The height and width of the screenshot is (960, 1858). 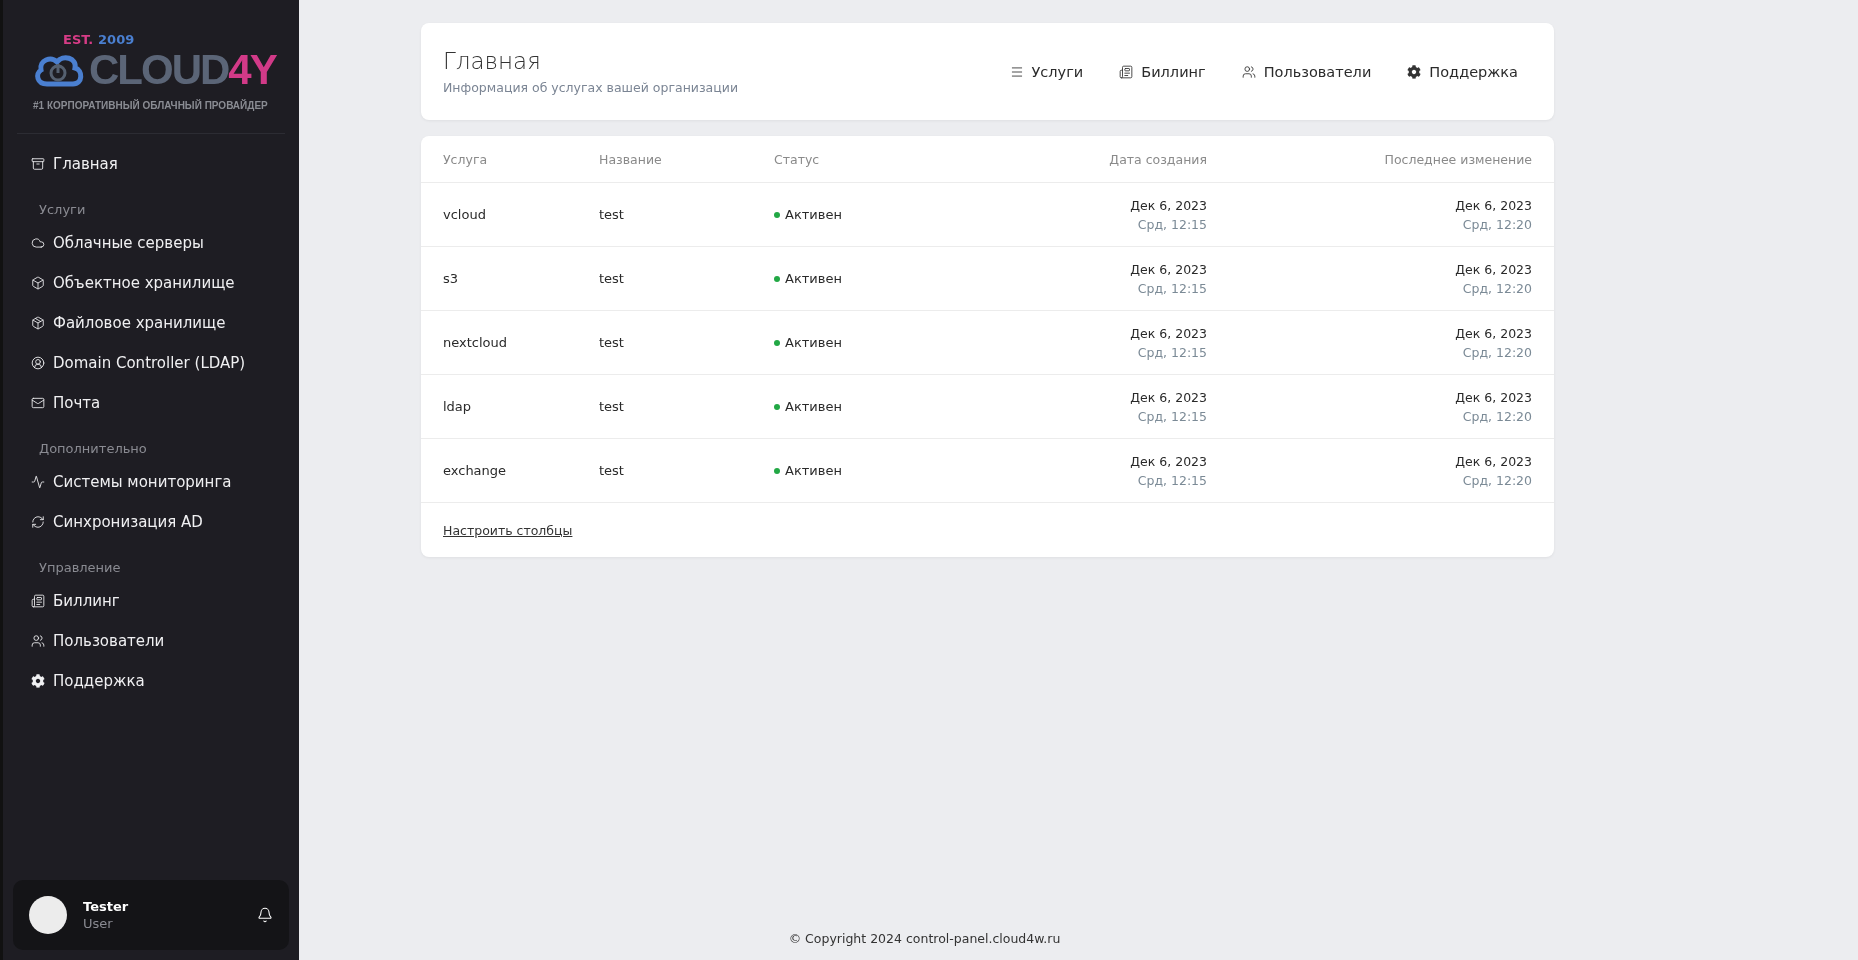 I want to click on sidebar-item: Почта, so click(x=151, y=403).